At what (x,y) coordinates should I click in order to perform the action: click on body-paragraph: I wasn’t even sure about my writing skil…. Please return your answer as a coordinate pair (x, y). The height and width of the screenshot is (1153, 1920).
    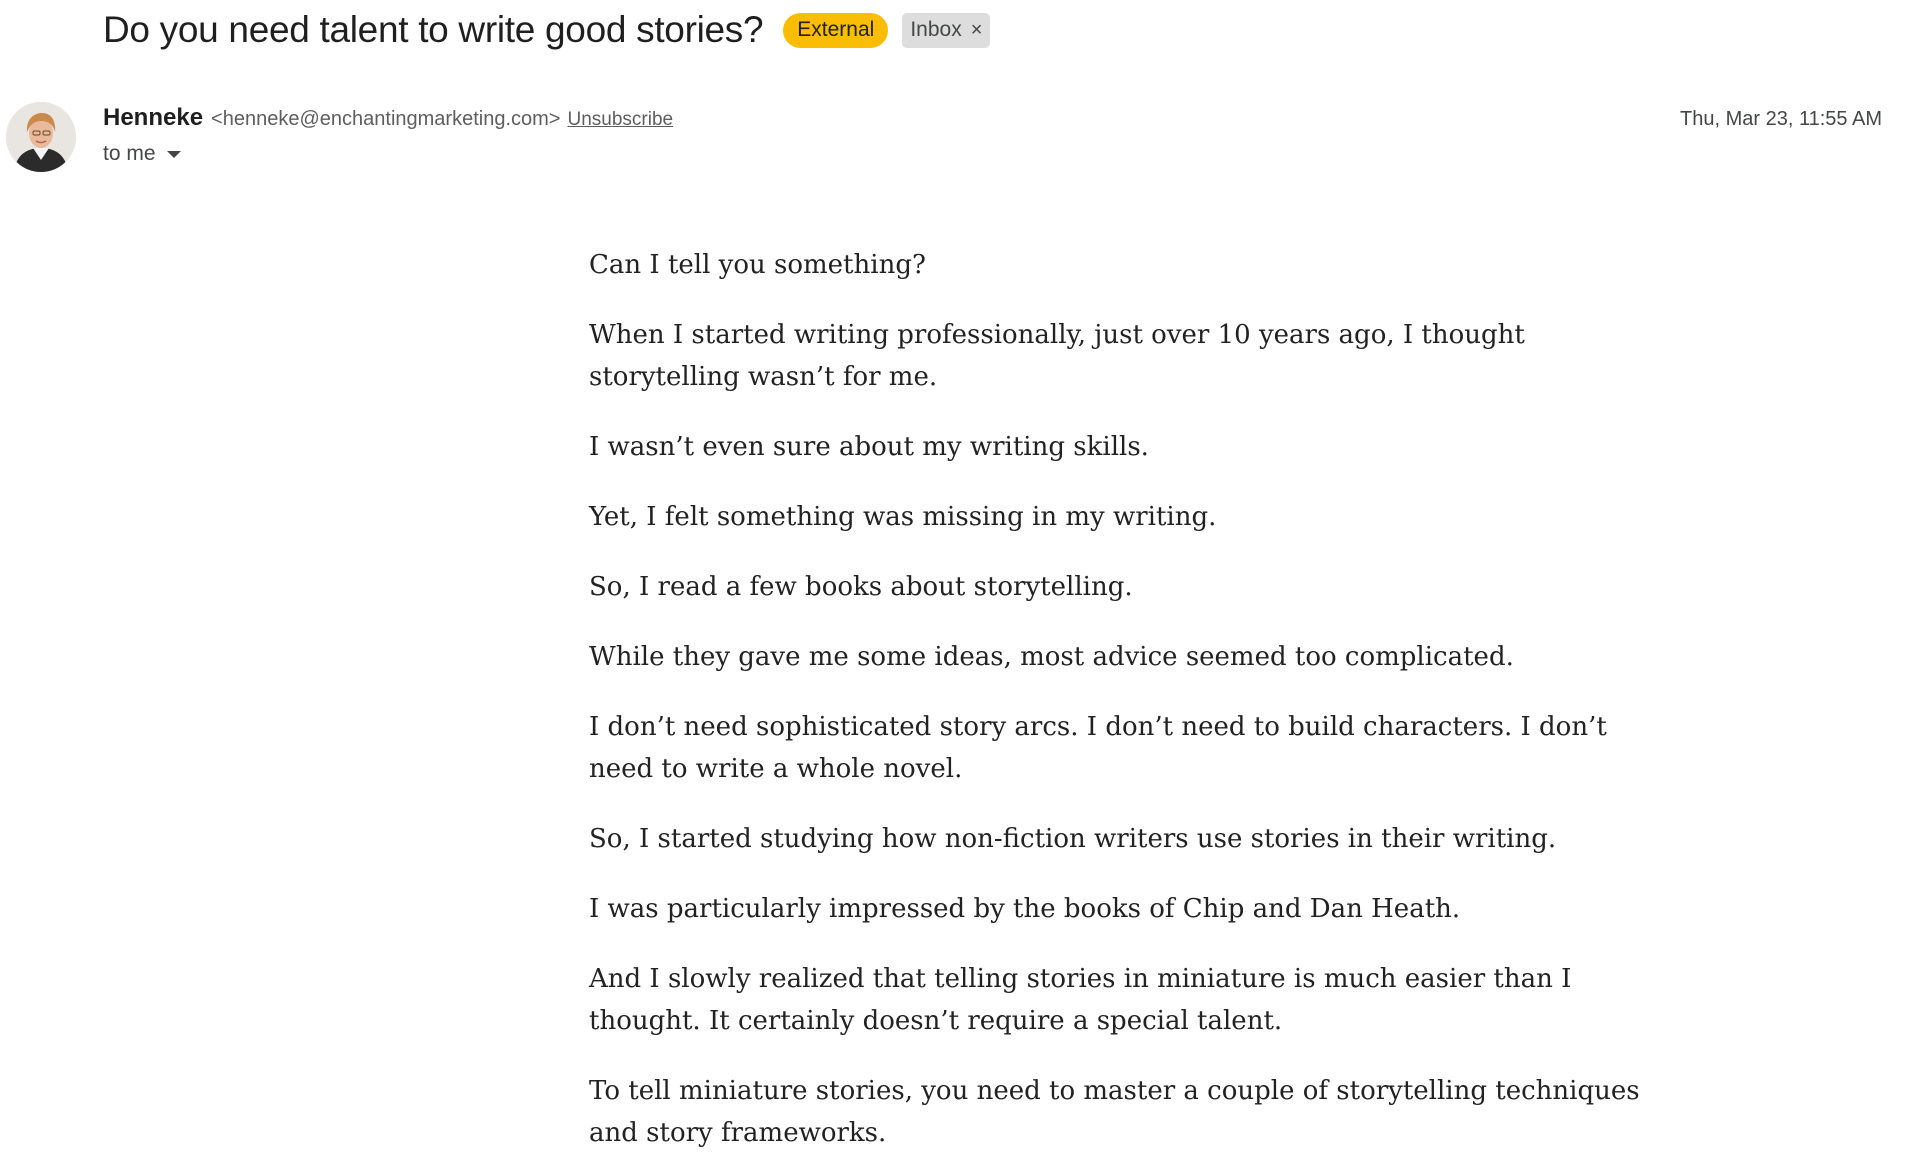
    Looking at the image, I should click on (869, 447).